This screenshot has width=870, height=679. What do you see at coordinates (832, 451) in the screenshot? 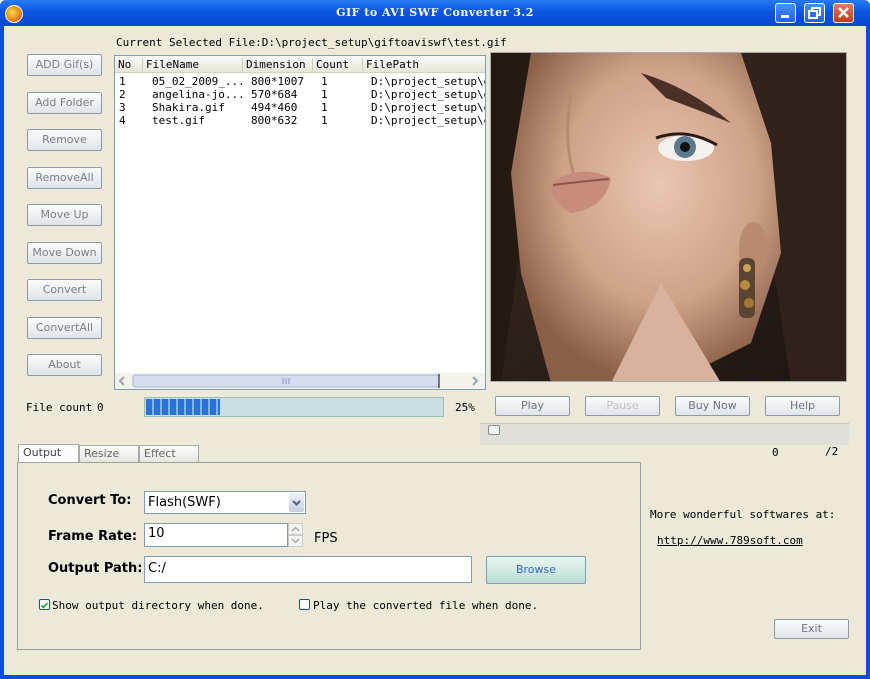
I see `frame-total: /2` at bounding box center [832, 451].